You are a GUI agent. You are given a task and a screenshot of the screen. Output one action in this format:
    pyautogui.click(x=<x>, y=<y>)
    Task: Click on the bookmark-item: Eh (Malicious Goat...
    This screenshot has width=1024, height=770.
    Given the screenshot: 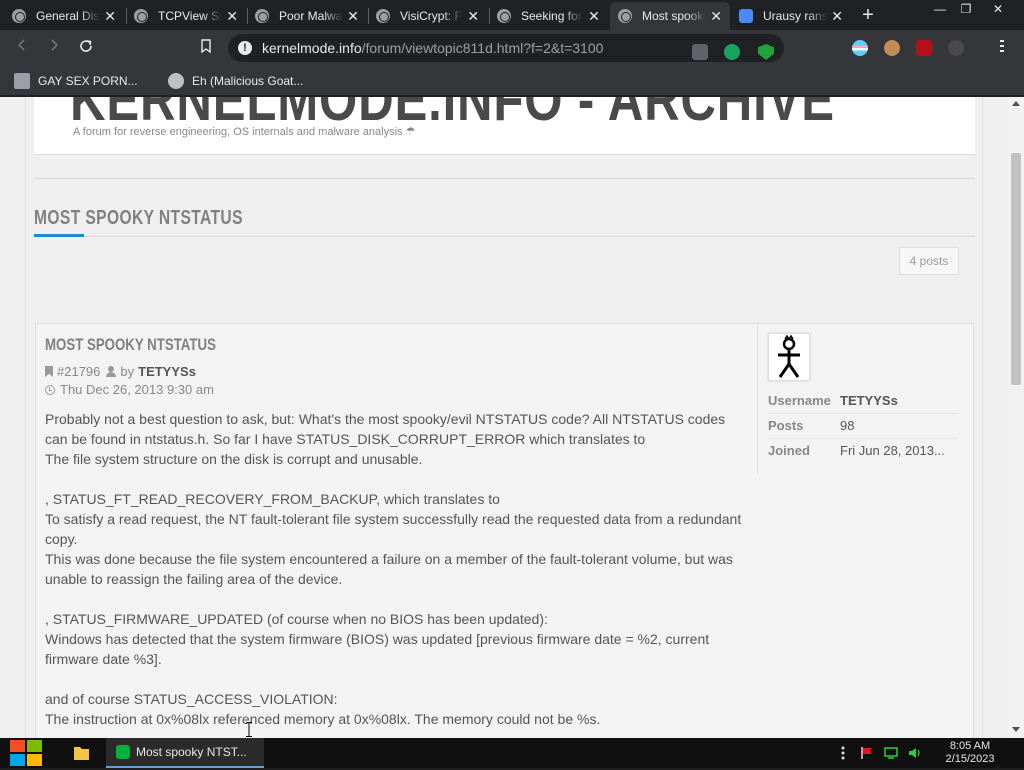 What is the action you would take?
    pyautogui.click(x=235, y=81)
    